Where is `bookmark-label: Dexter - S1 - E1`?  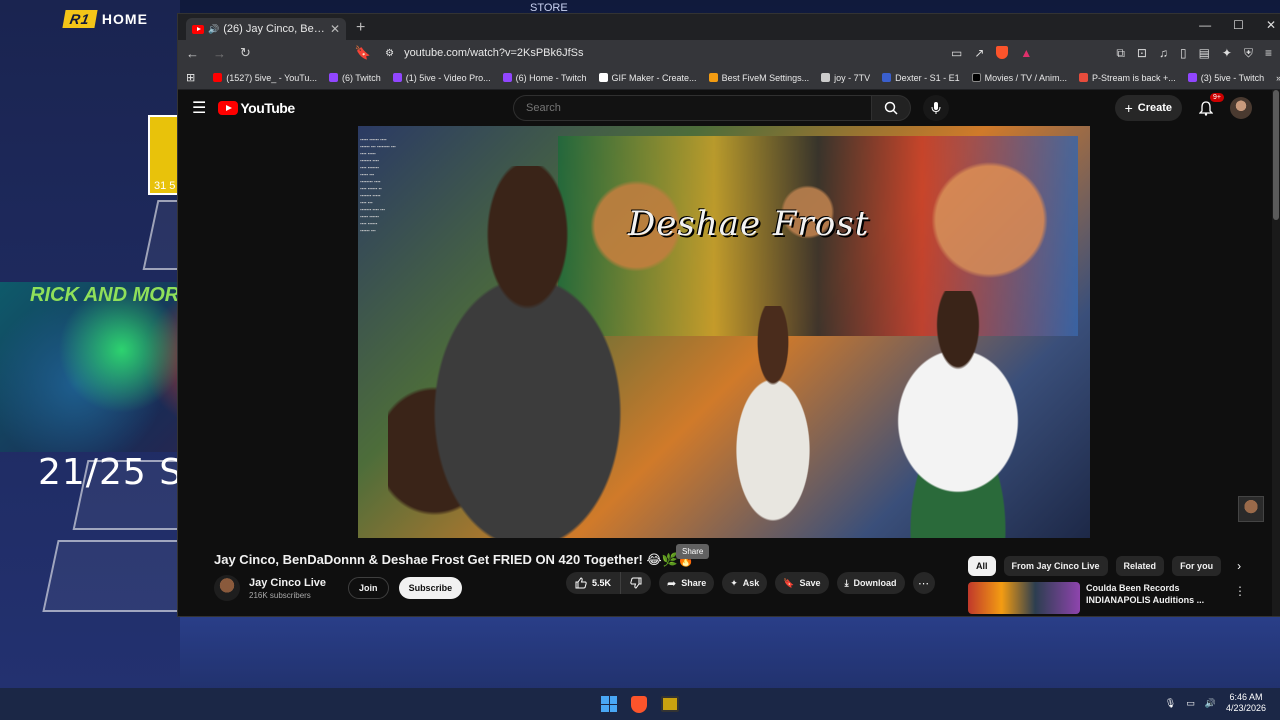
bookmark-label: Dexter - S1 - E1 is located at coordinates (927, 77).